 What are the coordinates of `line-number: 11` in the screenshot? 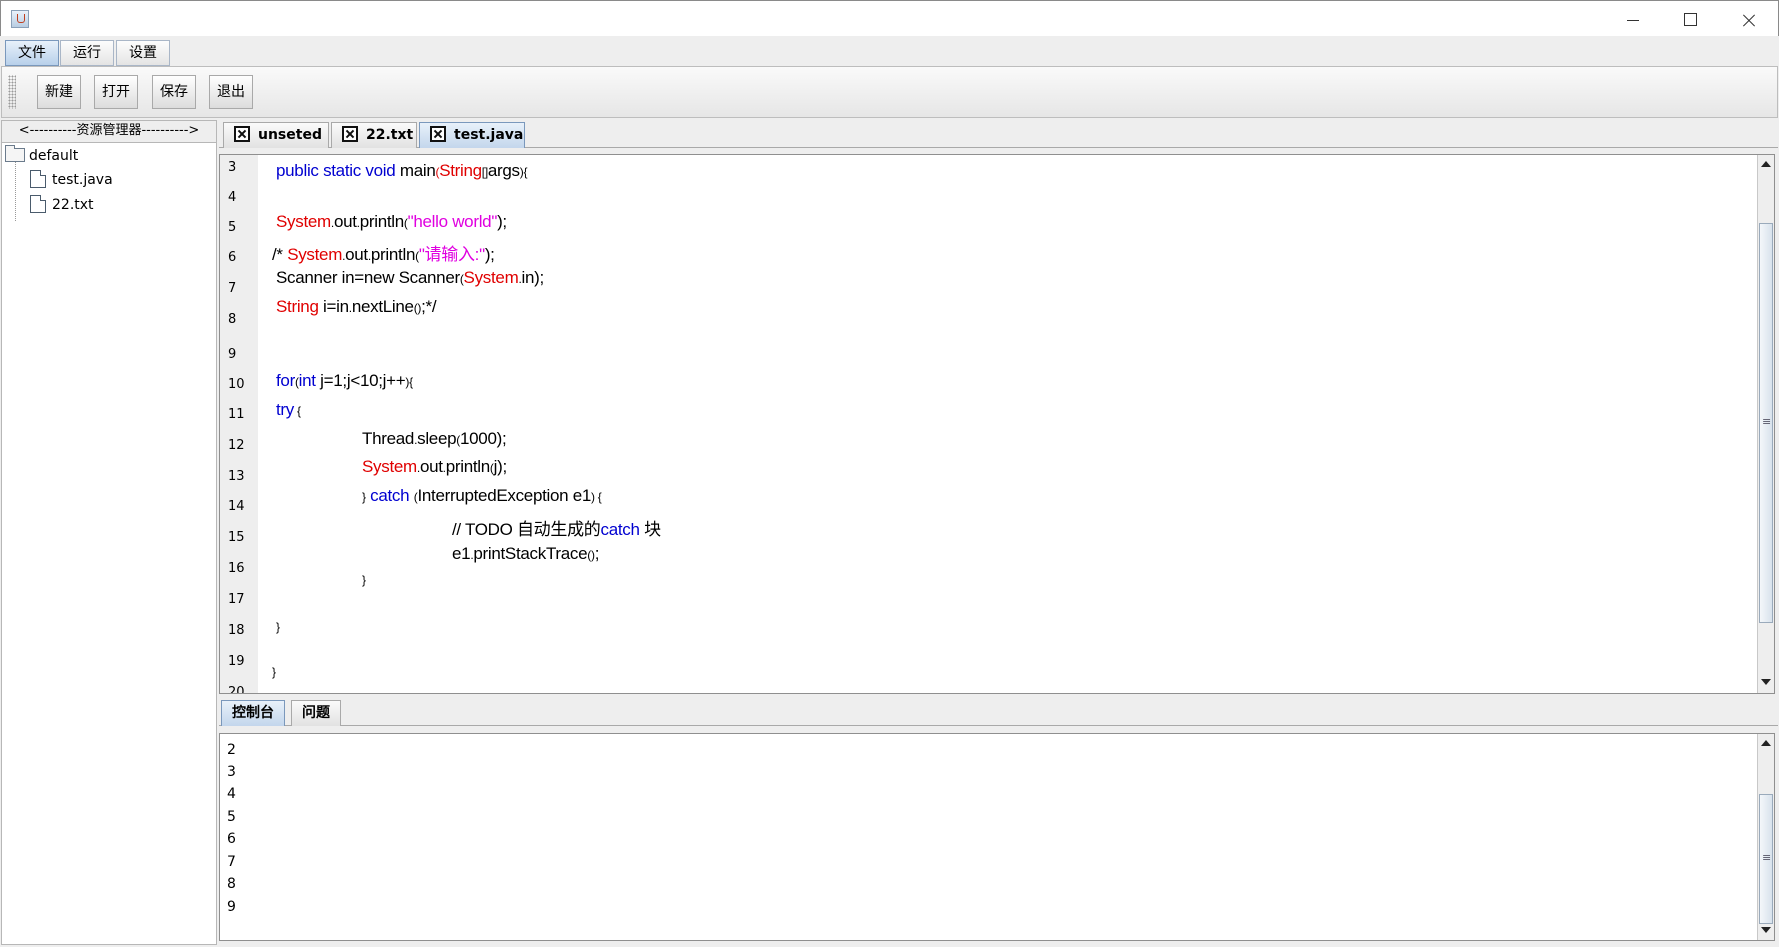 It's located at (236, 414).